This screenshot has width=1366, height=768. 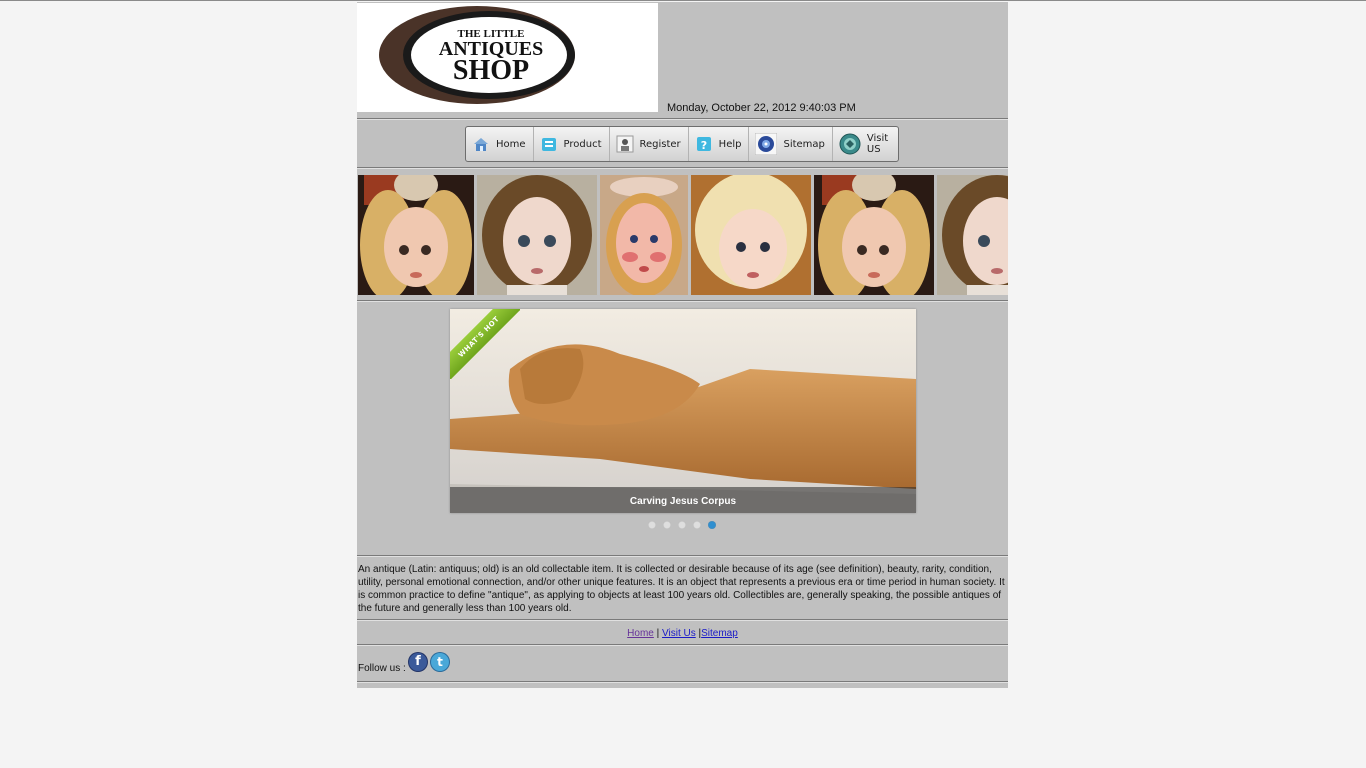 I want to click on footer-link-home: Home, so click(x=640, y=633).